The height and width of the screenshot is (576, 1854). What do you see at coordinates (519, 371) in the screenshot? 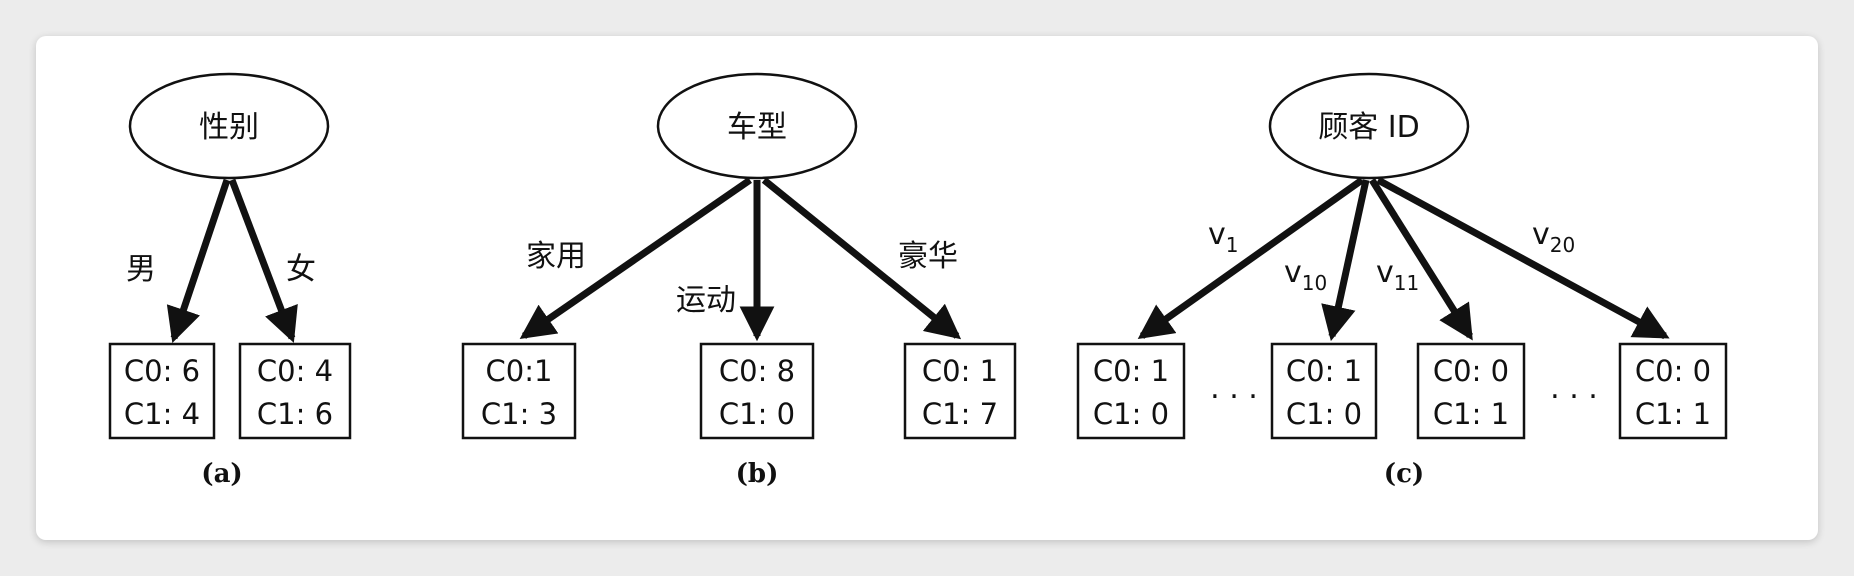
I see `leaf-c0: C0:1` at bounding box center [519, 371].